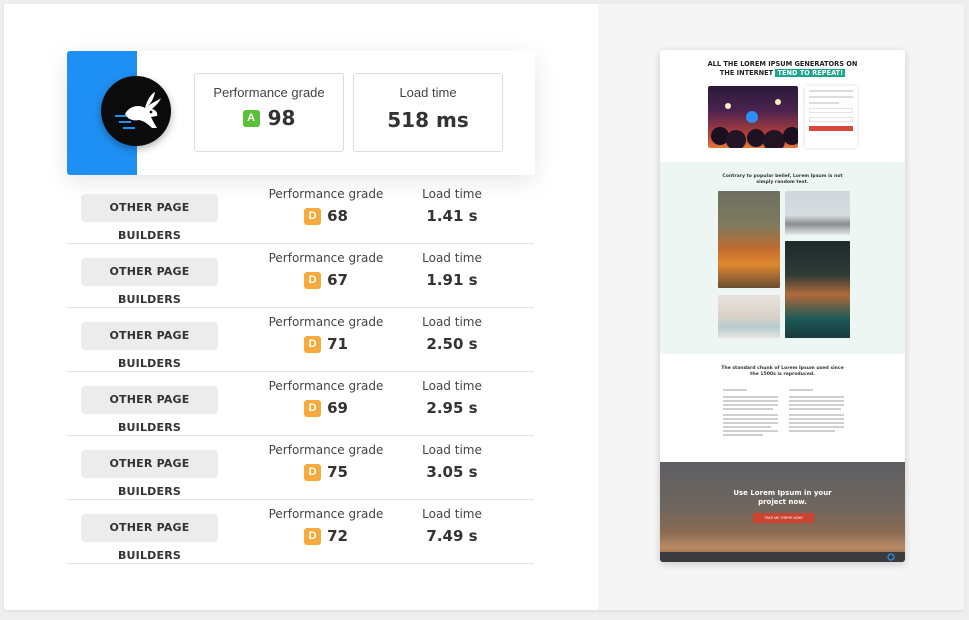 The height and width of the screenshot is (620, 969). What do you see at coordinates (428, 92) in the screenshot?
I see `load-time-label: Load time` at bounding box center [428, 92].